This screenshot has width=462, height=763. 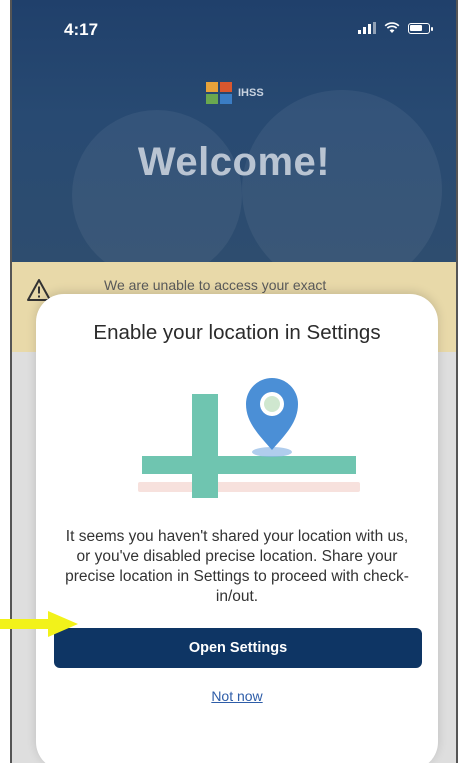 I want to click on open-settings-button: Open Settings, so click(x=238, y=648).